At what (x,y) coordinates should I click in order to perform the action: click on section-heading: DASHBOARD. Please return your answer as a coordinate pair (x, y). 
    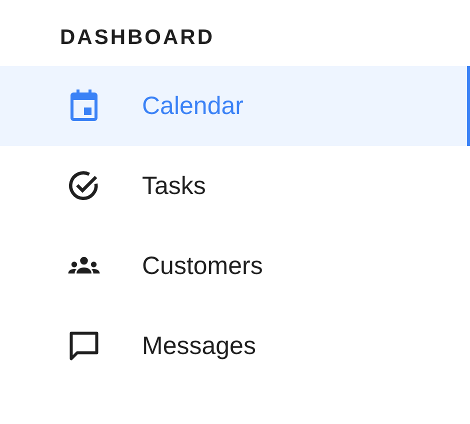
    Looking at the image, I should click on (137, 38).